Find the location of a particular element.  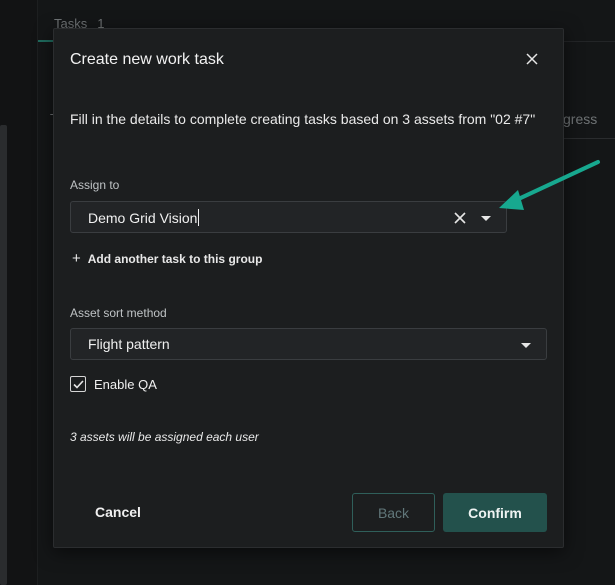

confirm-button: Confirm is located at coordinates (495, 512).